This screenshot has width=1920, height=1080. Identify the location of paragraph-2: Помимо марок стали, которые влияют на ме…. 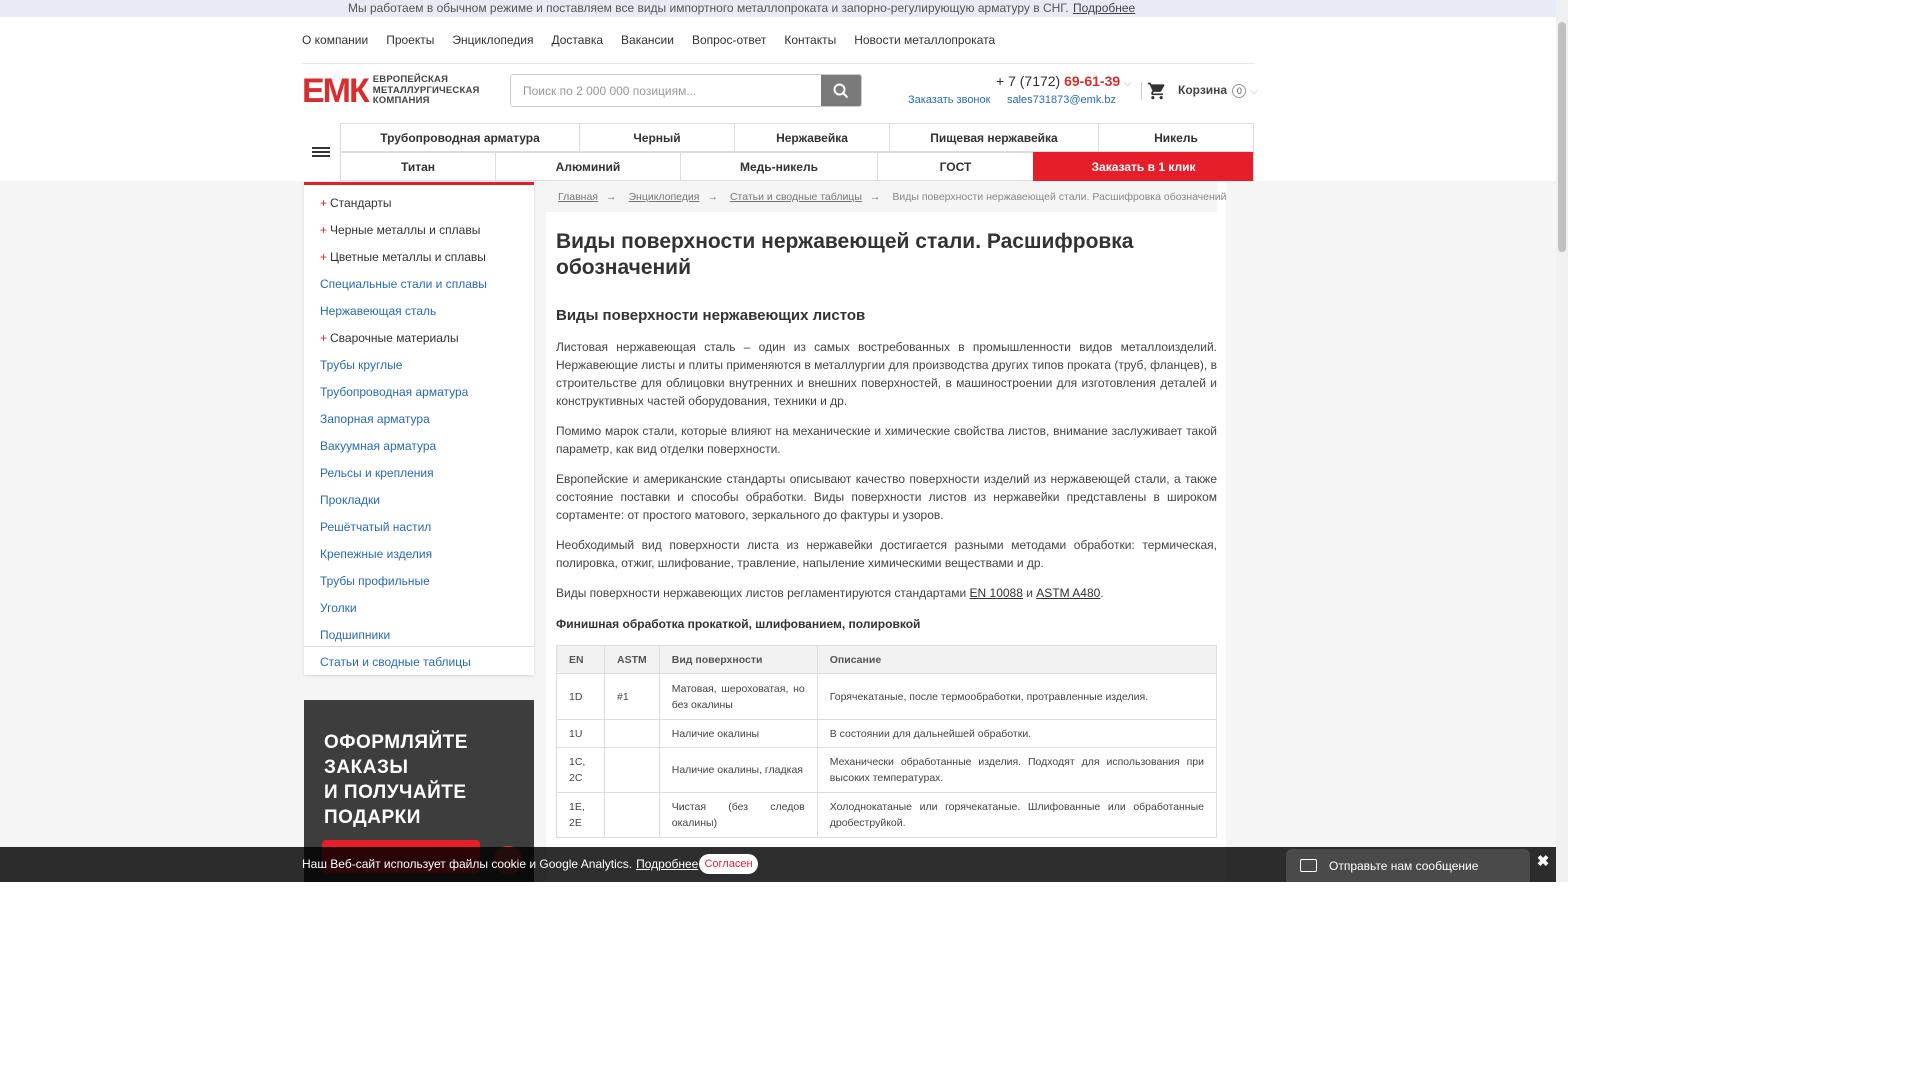
(886, 440).